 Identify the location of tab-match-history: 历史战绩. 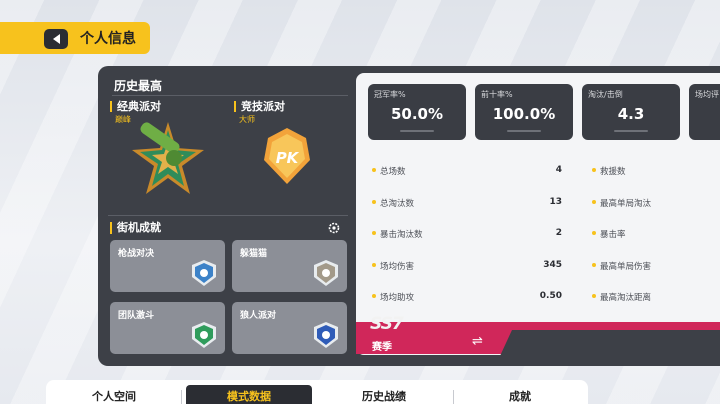
(384, 394).